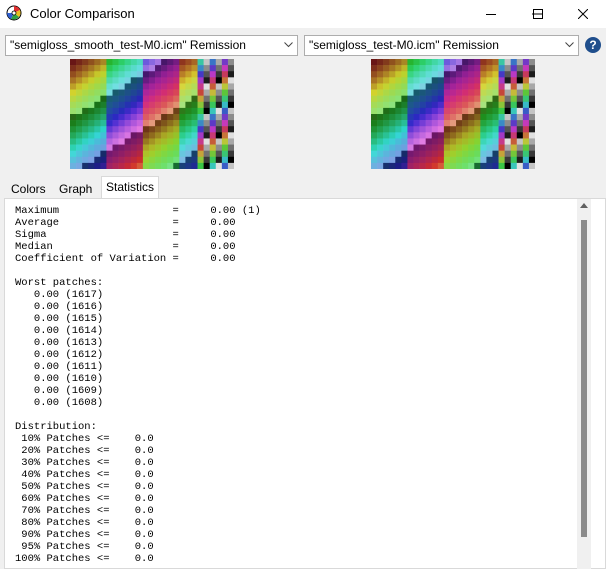  I want to click on tab-graph: Graph, so click(75, 189).